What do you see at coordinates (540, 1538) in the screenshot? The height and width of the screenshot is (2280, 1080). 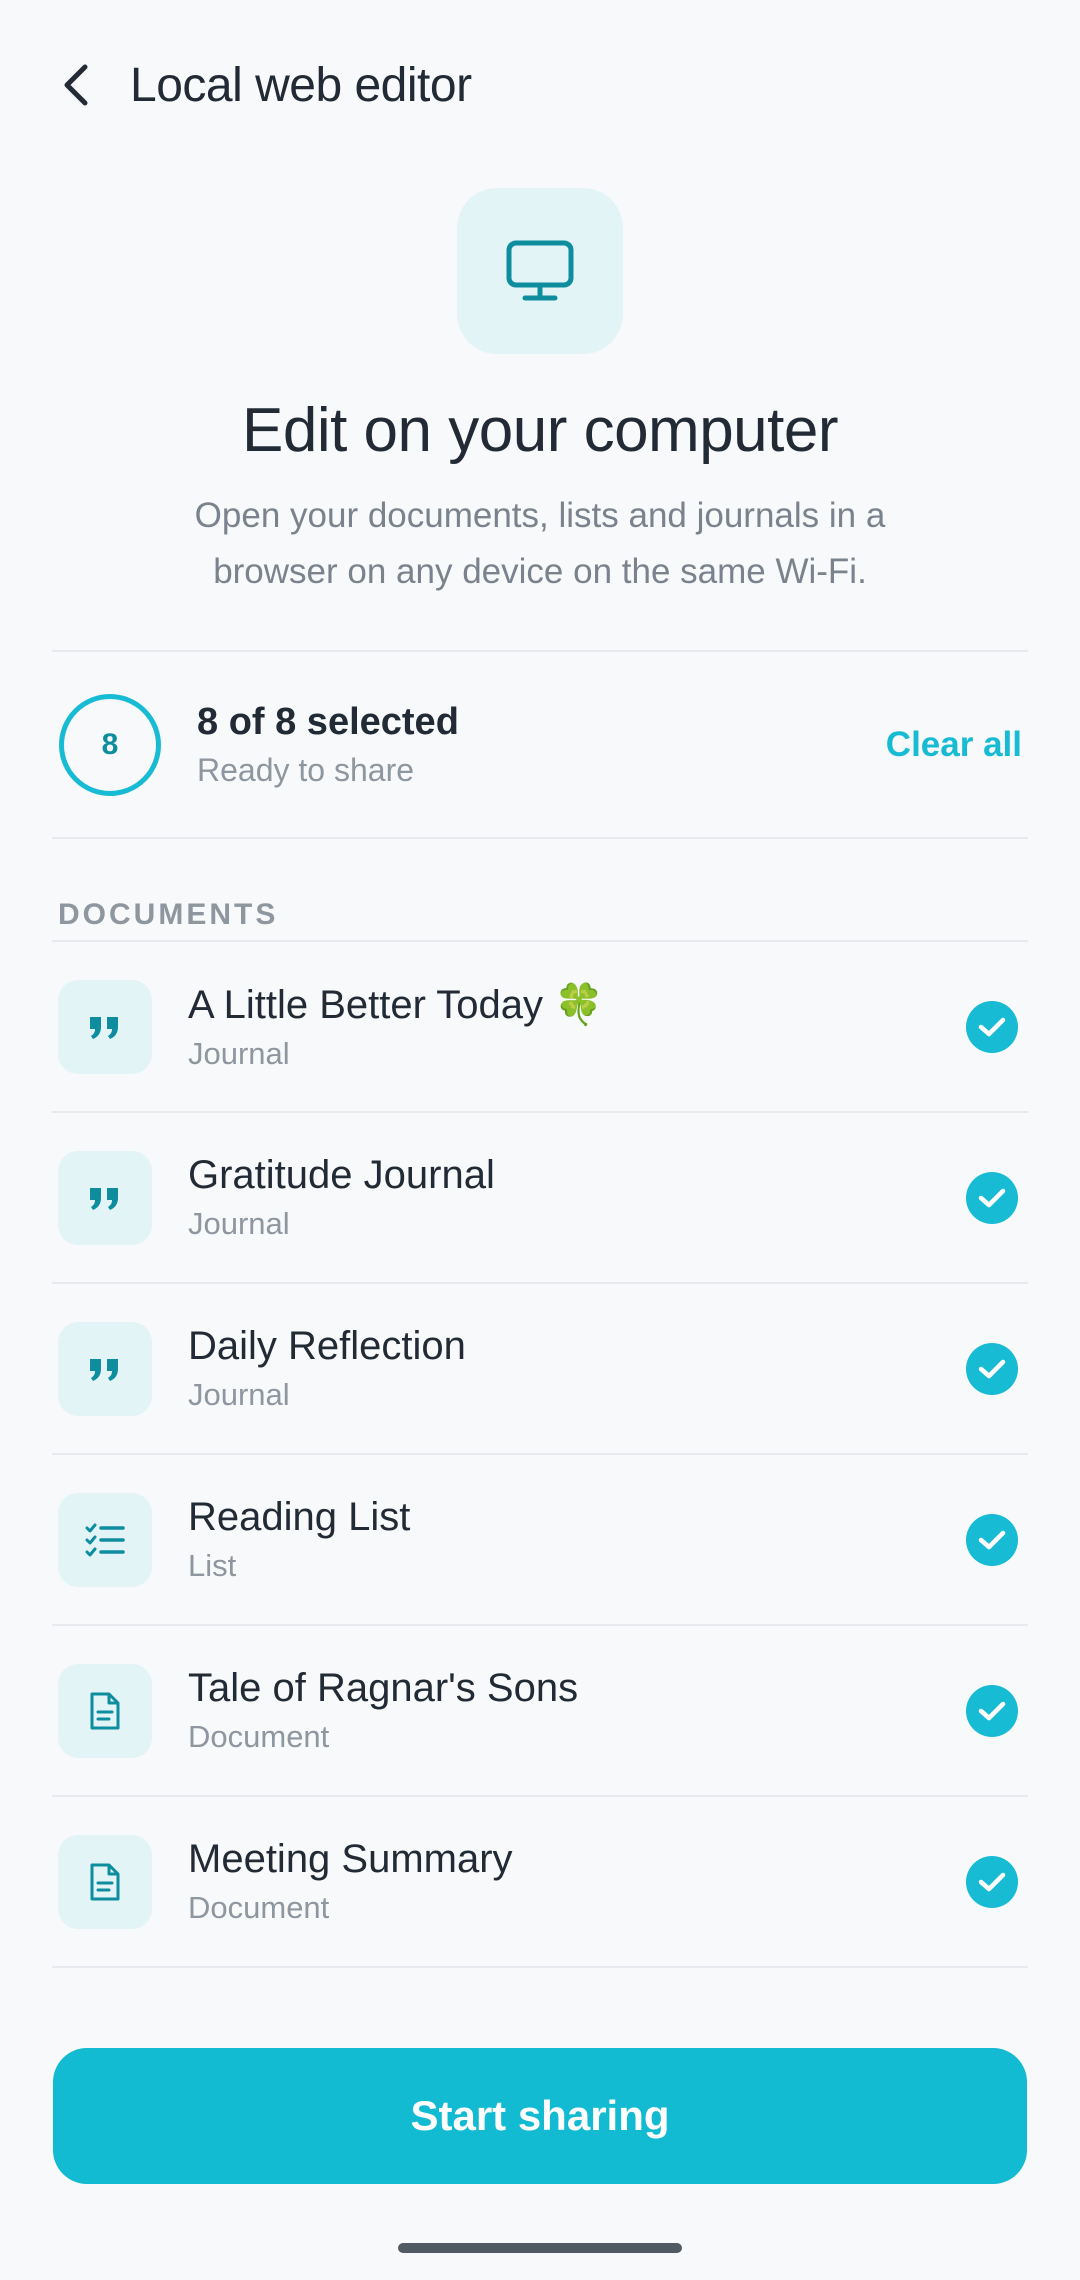 I see `list-item: Reading List List` at bounding box center [540, 1538].